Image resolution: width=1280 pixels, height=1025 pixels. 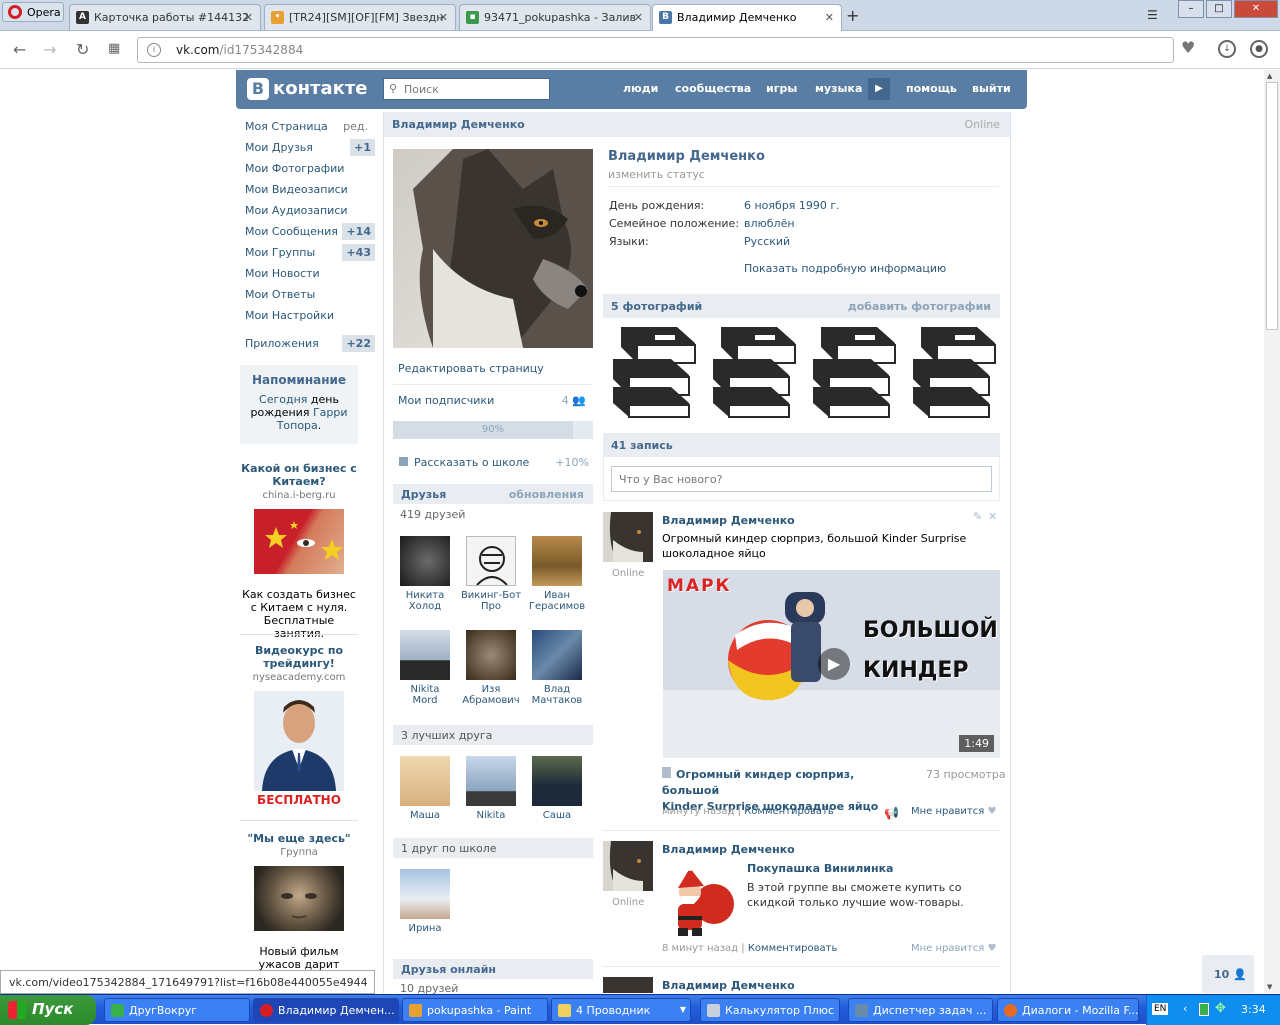 What do you see at coordinates (1272, 531) in the screenshot?
I see `page-scrollbar: ▲ ▼` at bounding box center [1272, 531].